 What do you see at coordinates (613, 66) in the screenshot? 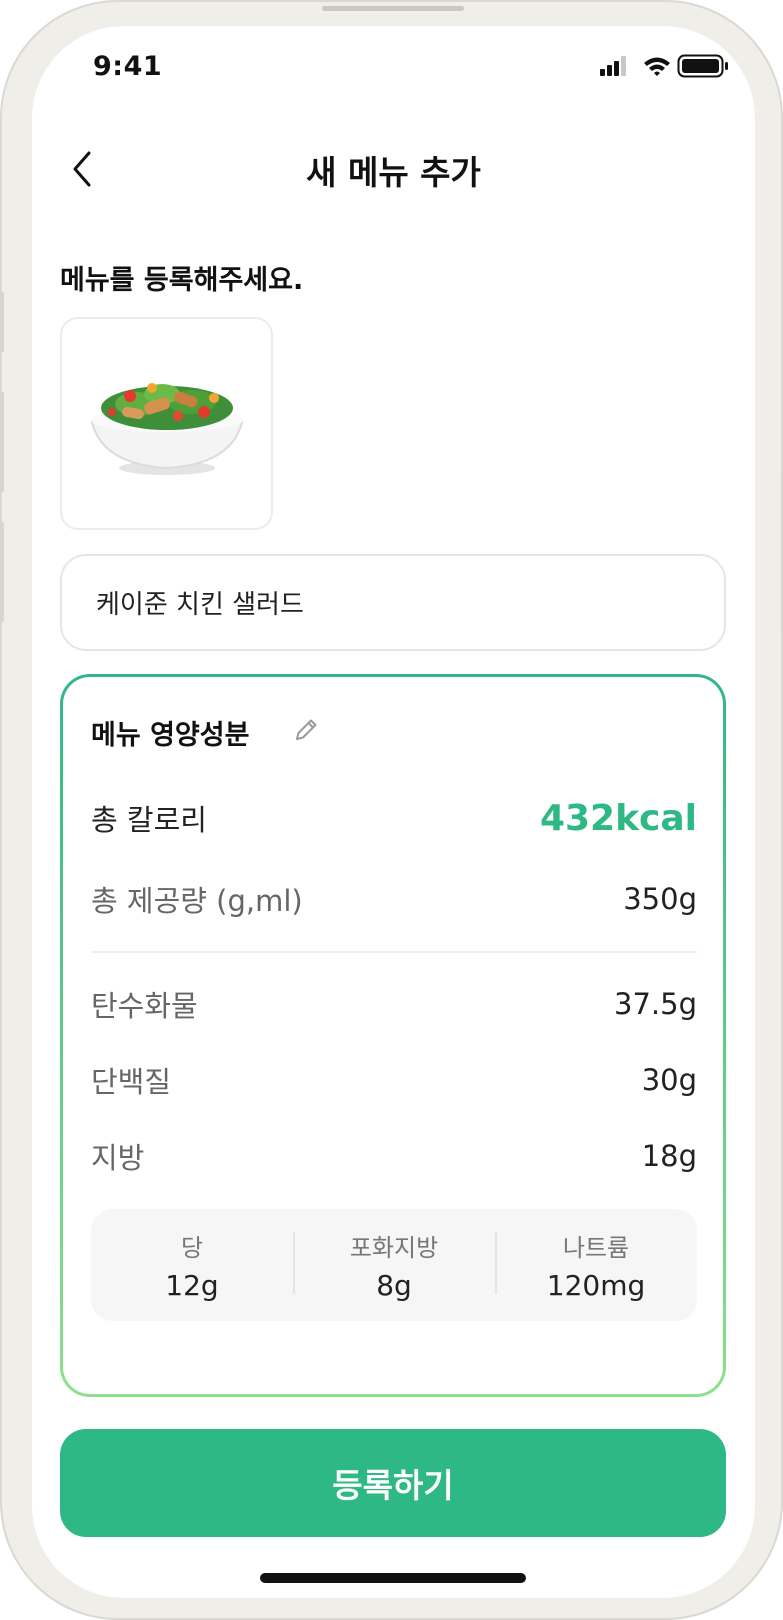
I see `signal-icon` at bounding box center [613, 66].